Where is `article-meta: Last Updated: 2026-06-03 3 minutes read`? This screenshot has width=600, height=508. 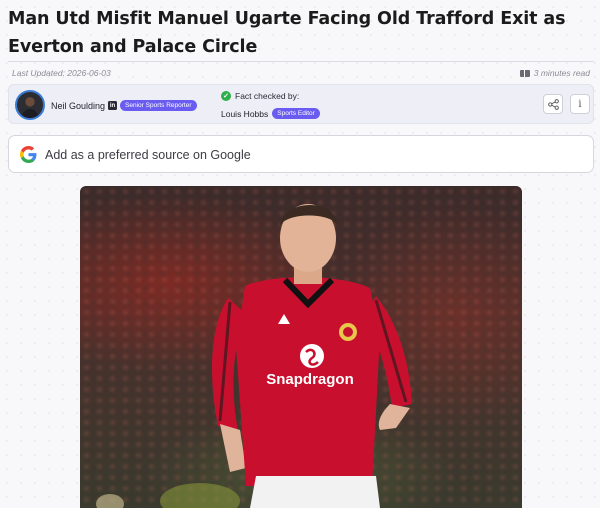 article-meta: Last Updated: 2026-06-03 3 minutes read is located at coordinates (302, 73).